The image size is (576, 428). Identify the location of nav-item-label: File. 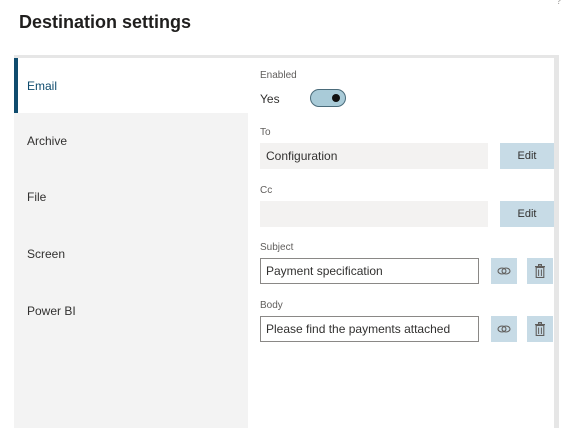
(37, 196).